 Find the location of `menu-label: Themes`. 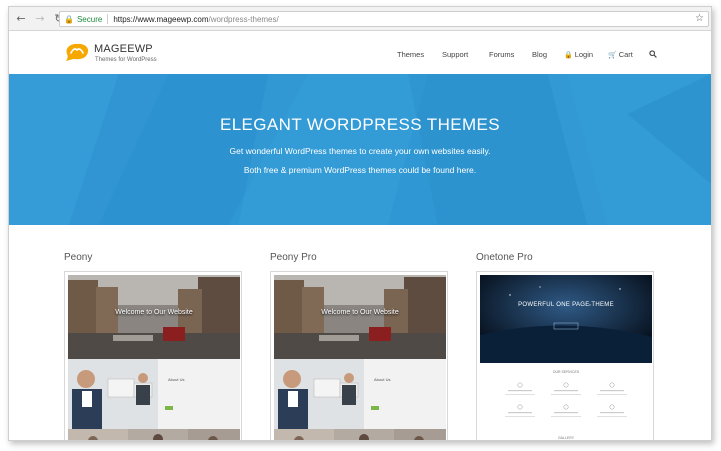

menu-label: Themes is located at coordinates (411, 54).